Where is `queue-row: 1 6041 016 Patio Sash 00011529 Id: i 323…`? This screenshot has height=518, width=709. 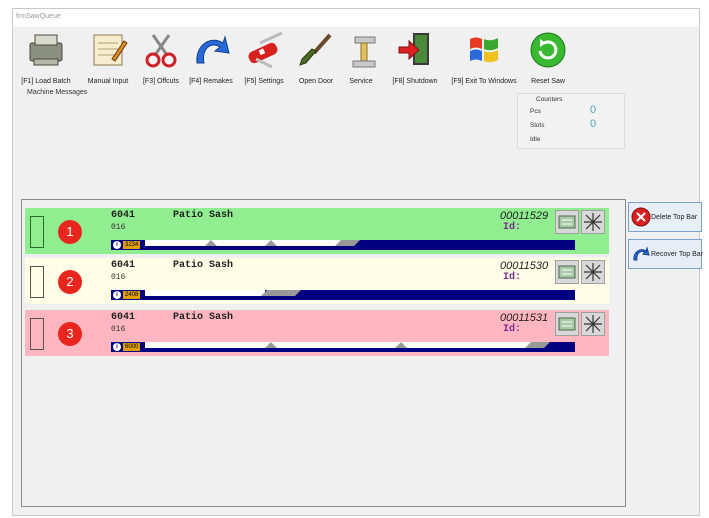
queue-row: 1 6041 016 Patio Sash 00011529 Id: i 323… is located at coordinates (317, 231).